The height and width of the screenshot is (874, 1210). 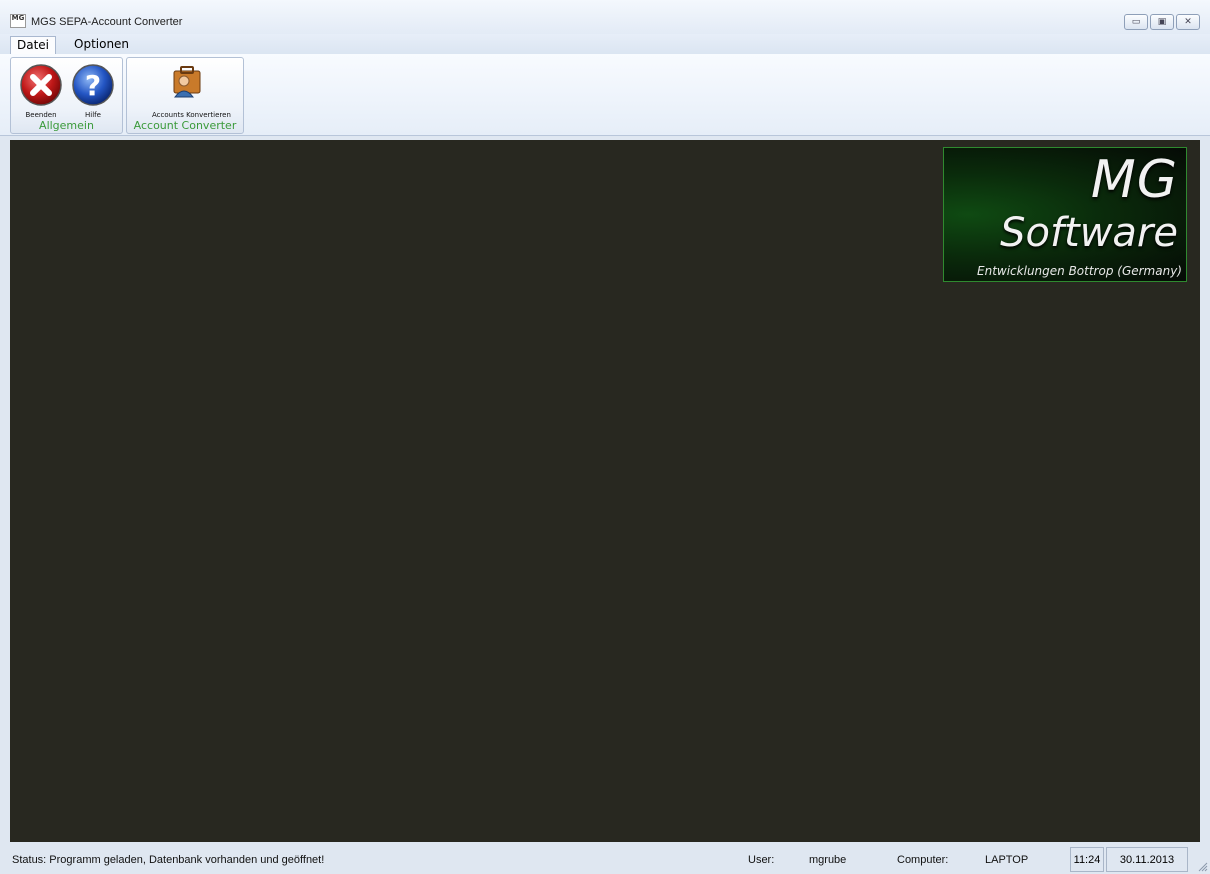 What do you see at coordinates (1079, 271) in the screenshot?
I see `logo-subtitle: Entwicklungen Bottrop (Germany)` at bounding box center [1079, 271].